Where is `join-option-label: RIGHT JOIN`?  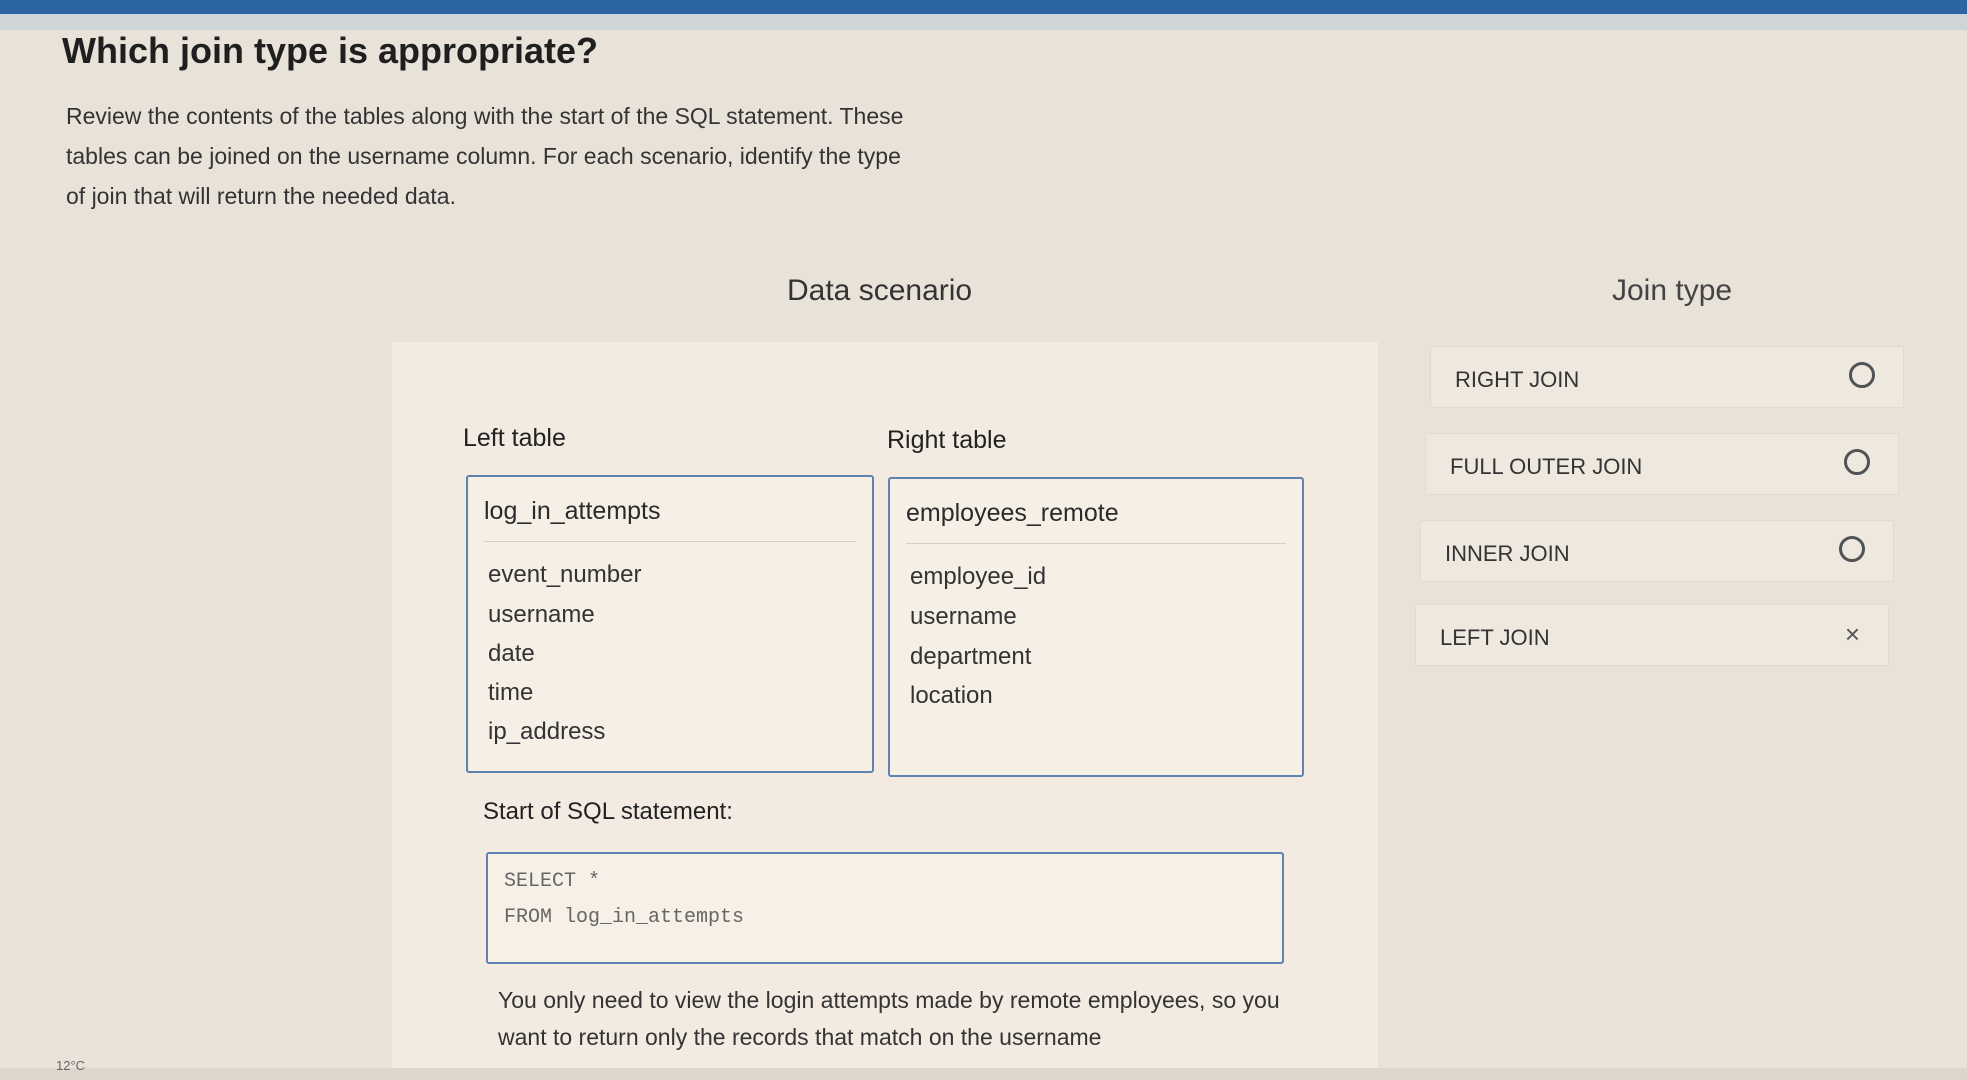 join-option-label: RIGHT JOIN is located at coordinates (1517, 379).